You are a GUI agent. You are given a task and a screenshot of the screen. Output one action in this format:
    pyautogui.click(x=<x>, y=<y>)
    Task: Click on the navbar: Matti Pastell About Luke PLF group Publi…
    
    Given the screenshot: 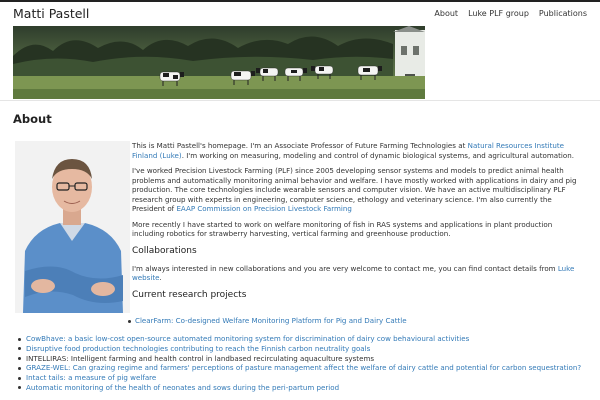 What is the action you would take?
    pyautogui.click(x=300, y=14)
    